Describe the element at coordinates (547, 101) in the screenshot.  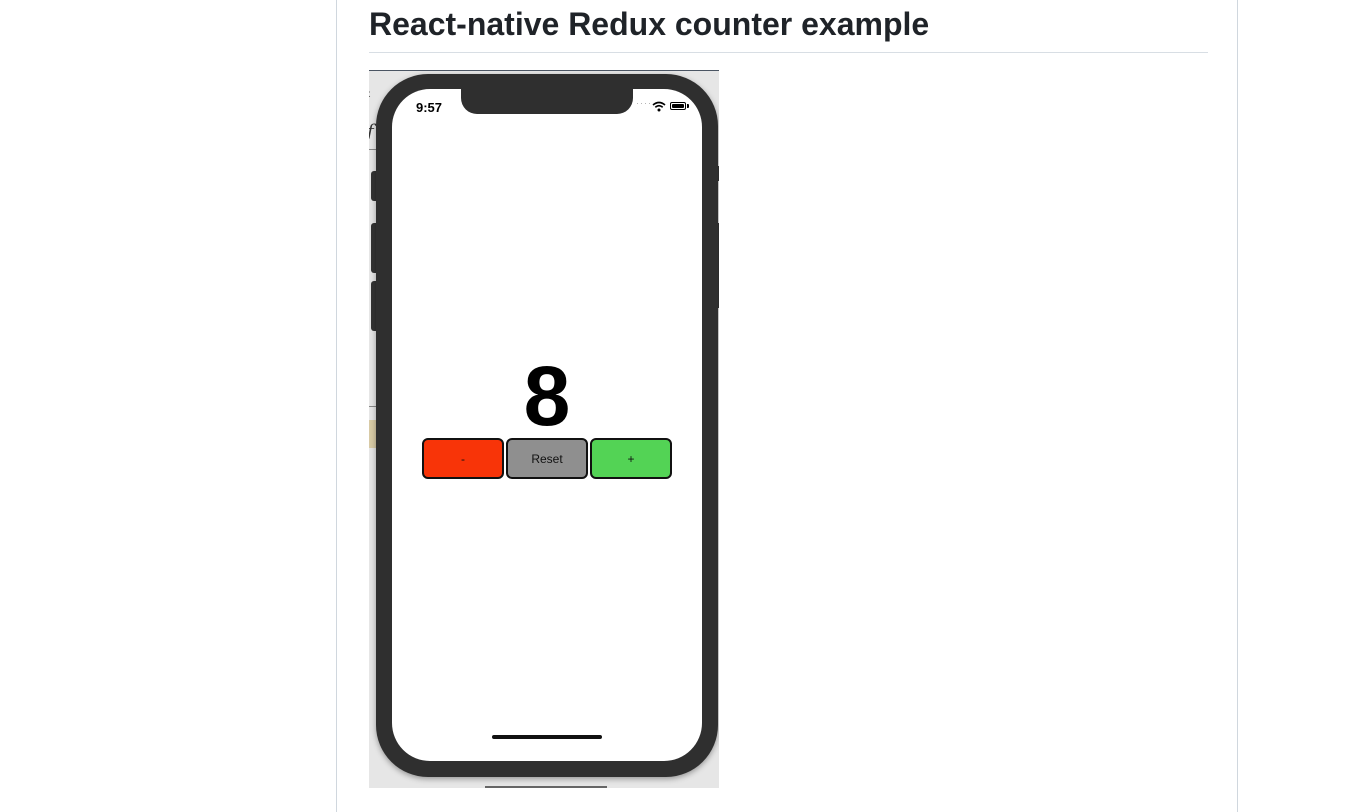
I see `phone-notch` at that location.